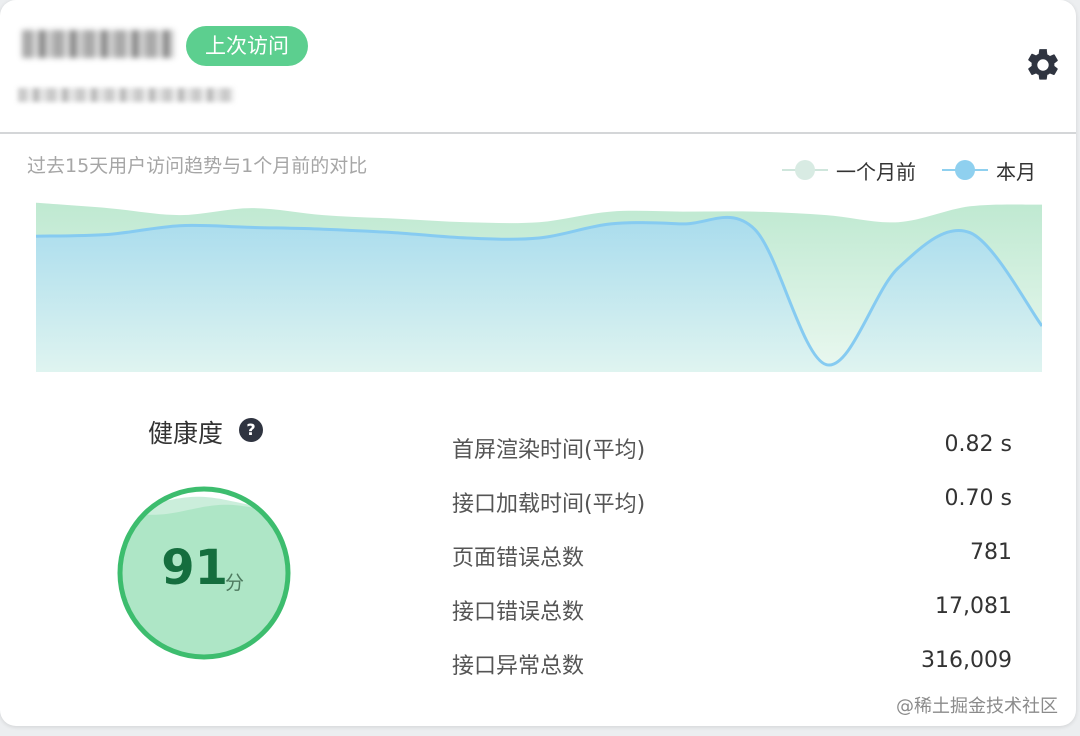  I want to click on metric-label-page-errors: 页面错误总数, so click(518, 558).